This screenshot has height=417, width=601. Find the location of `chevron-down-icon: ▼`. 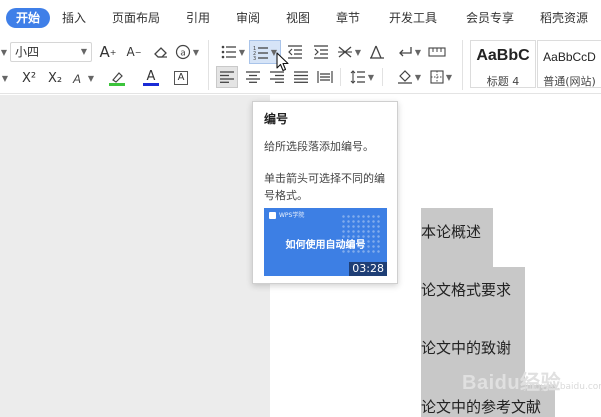

chevron-down-icon: ▼ is located at coordinates (83, 51).